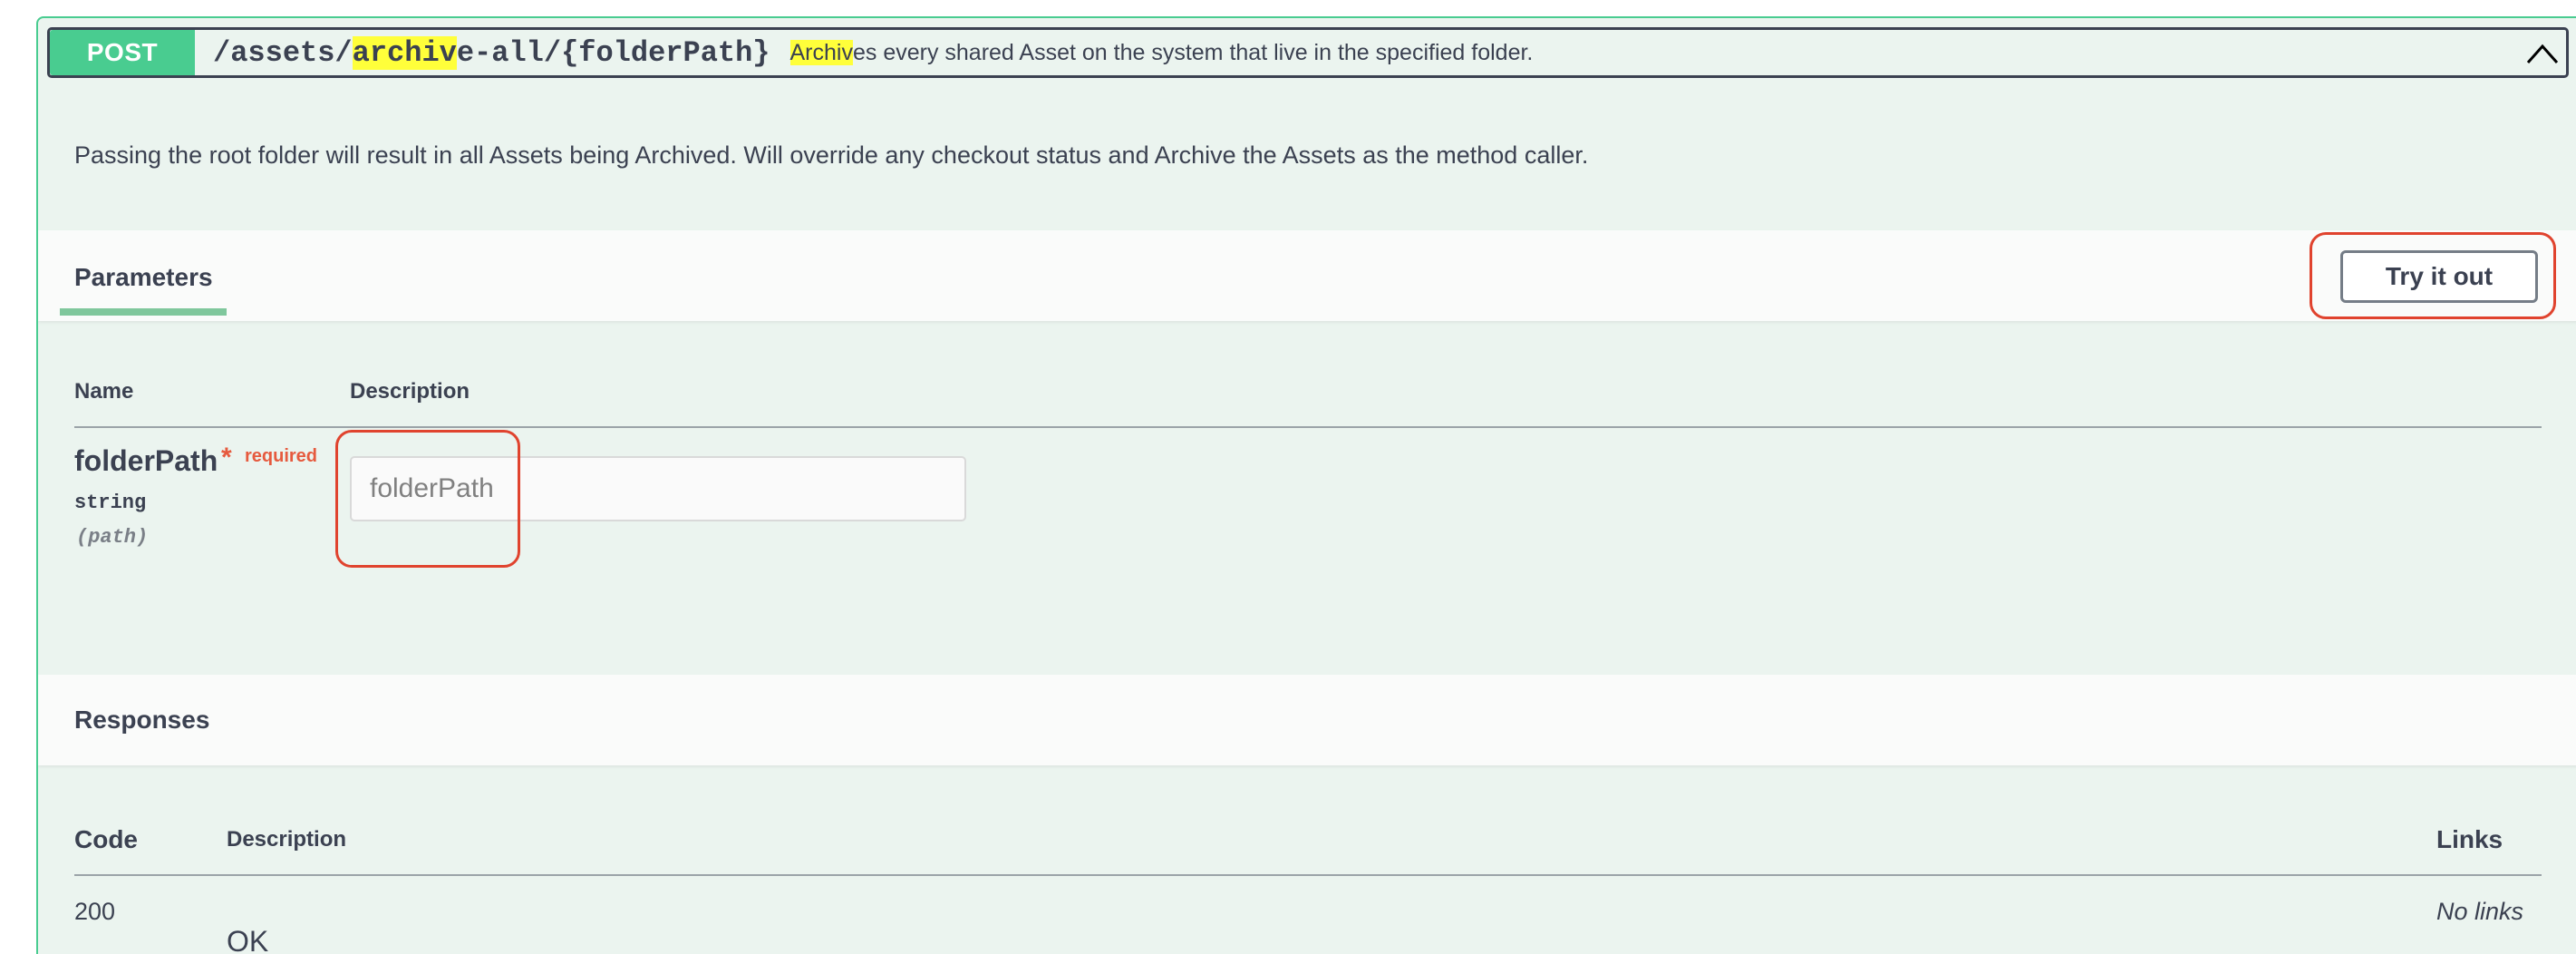 This screenshot has height=954, width=2576. I want to click on path-highlight: archiv, so click(404, 52).